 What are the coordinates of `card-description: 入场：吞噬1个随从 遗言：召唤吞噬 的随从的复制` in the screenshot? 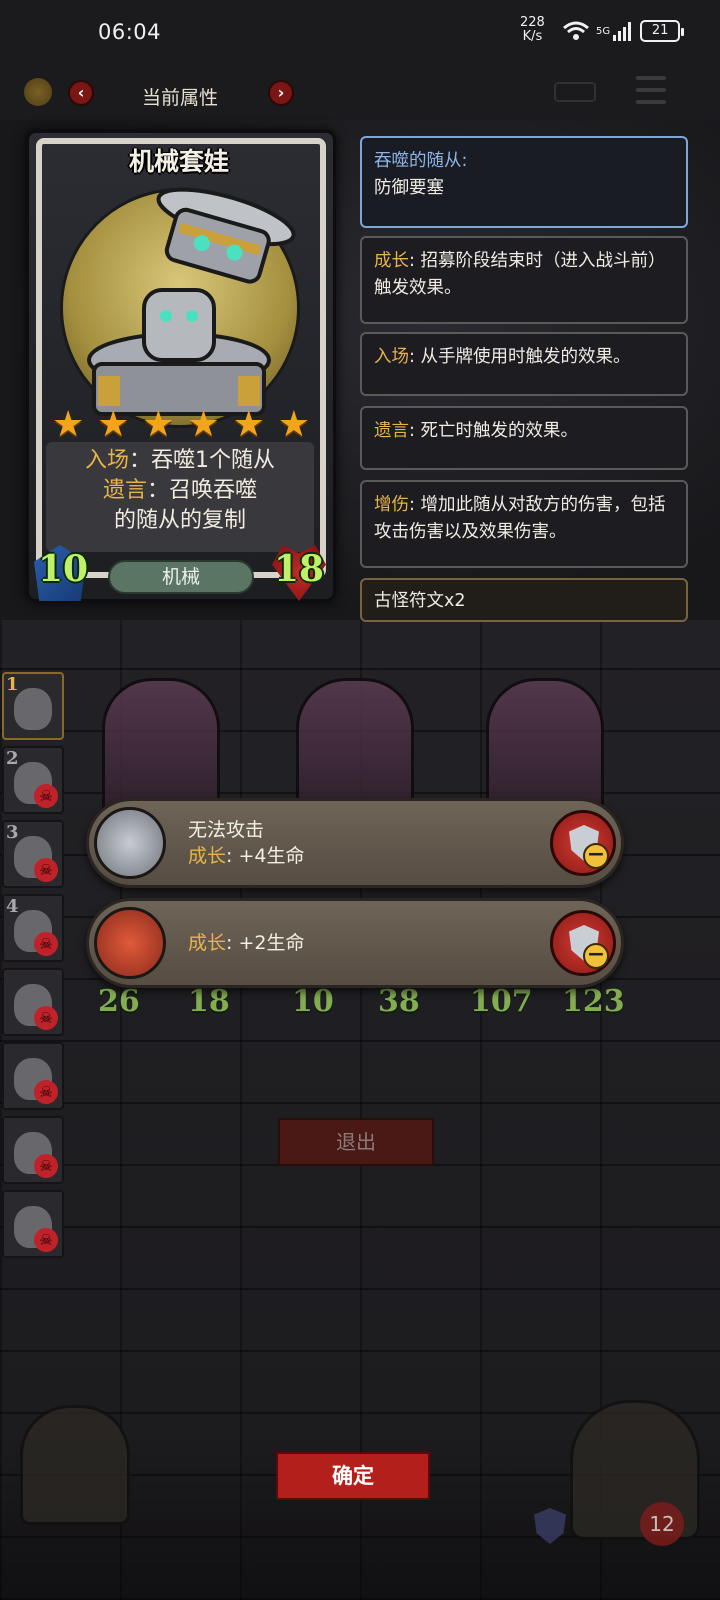 It's located at (180, 497).